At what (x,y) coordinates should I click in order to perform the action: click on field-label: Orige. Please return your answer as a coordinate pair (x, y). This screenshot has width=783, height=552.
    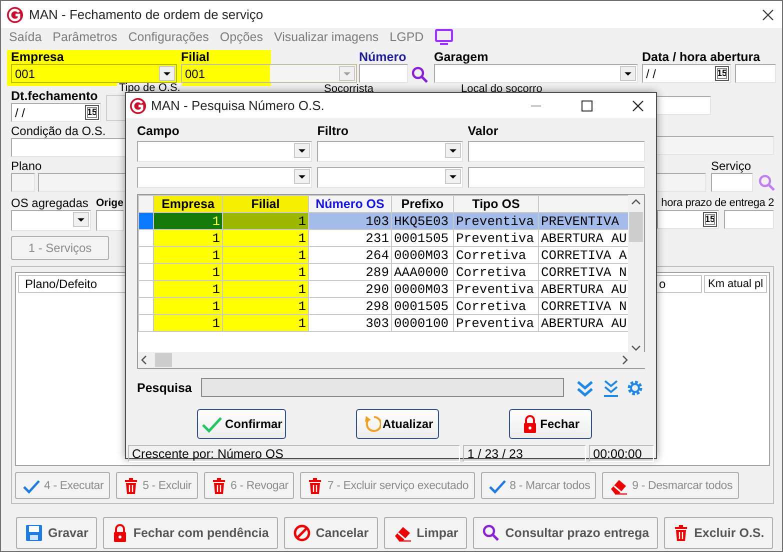
    Looking at the image, I should click on (110, 203).